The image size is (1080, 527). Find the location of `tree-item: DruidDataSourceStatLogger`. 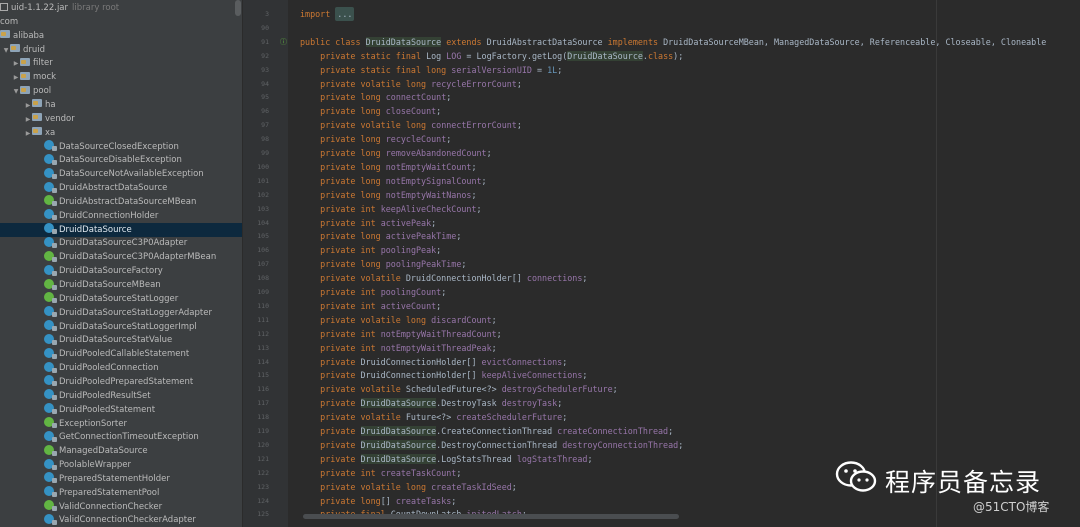

tree-item: DruidDataSourceStatLogger is located at coordinates (121, 299).